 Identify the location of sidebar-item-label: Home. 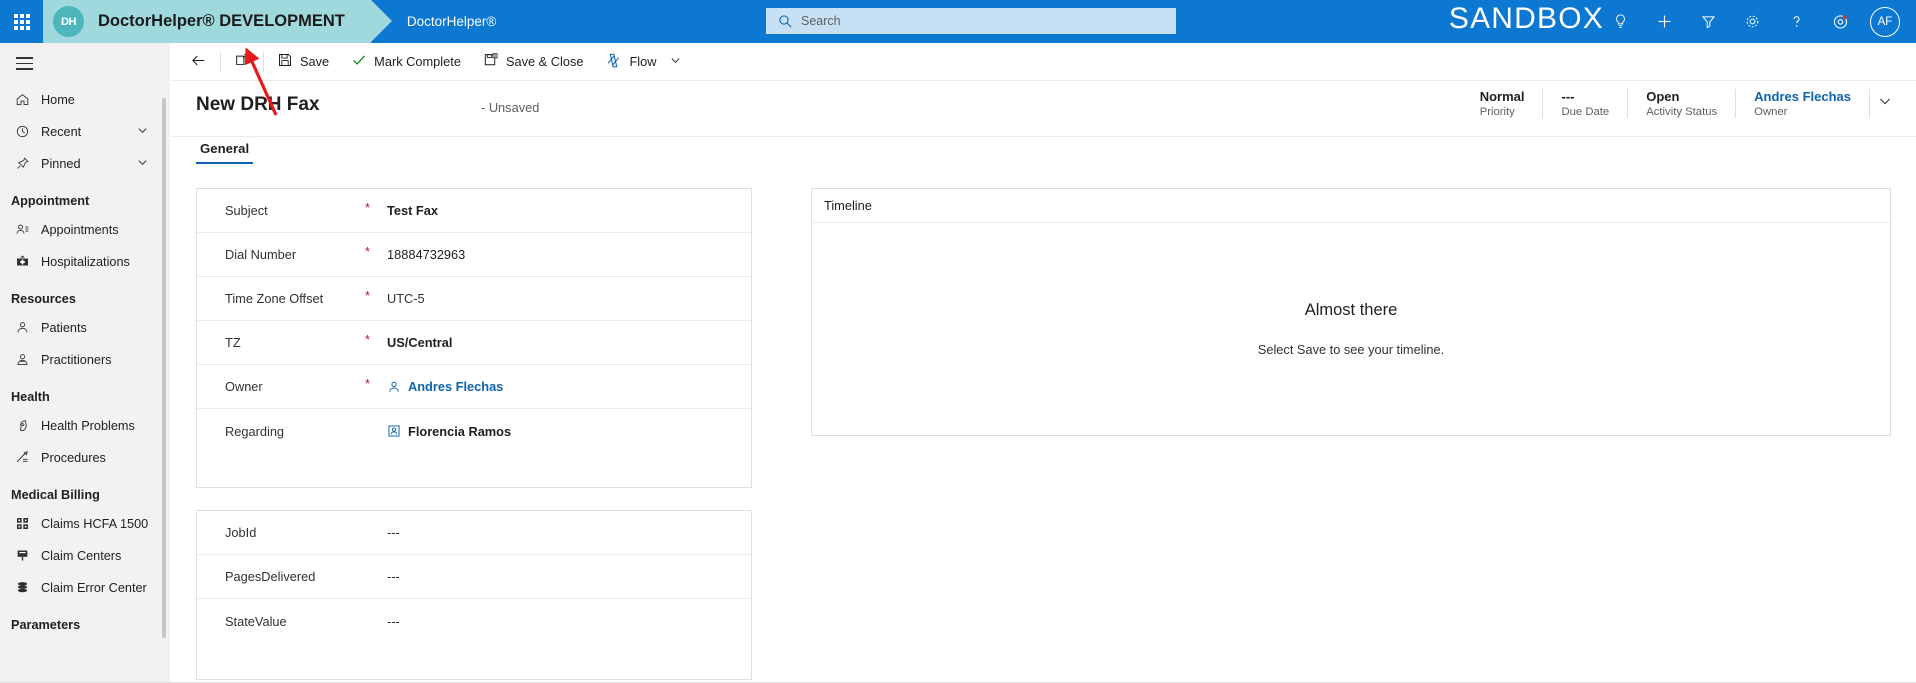
(58, 99).